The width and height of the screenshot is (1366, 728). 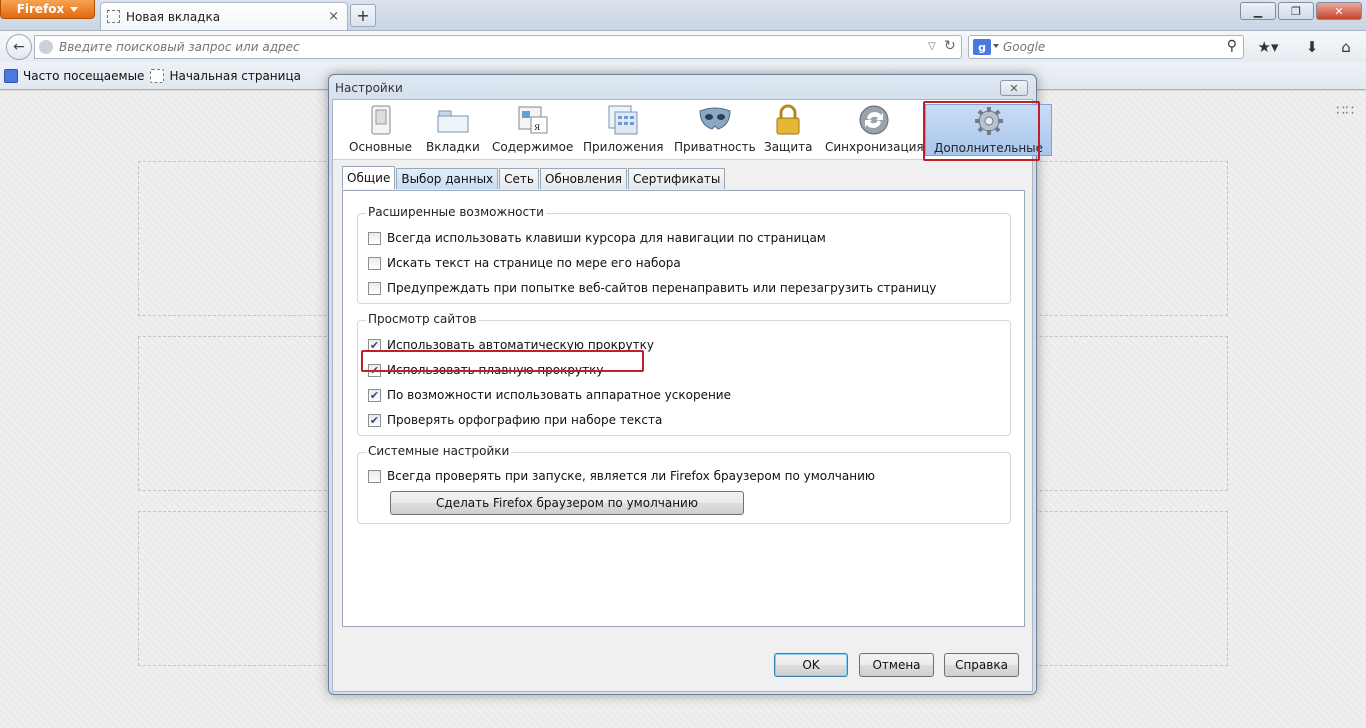 I want to click on applications-icon, so click(x=623, y=120).